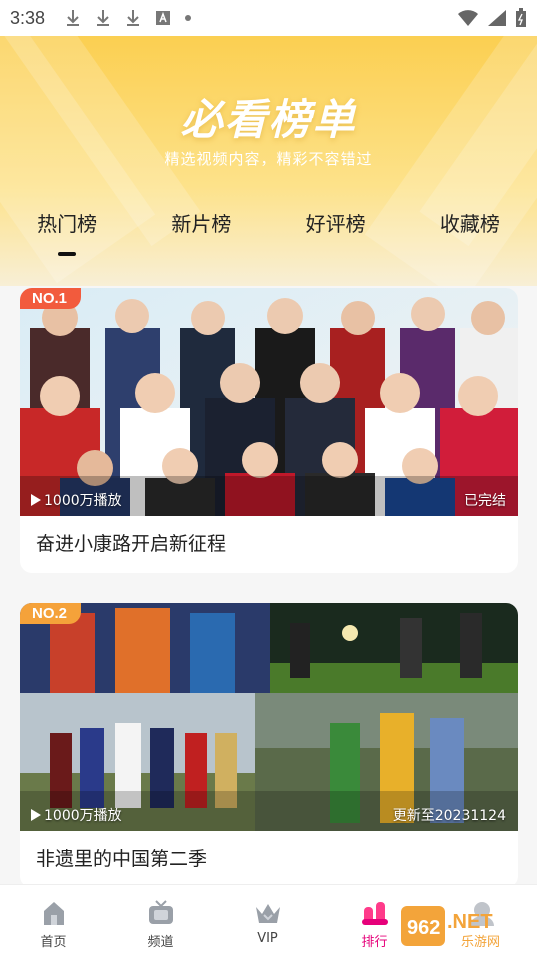 The height and width of the screenshot is (956, 537). What do you see at coordinates (201, 233) in the screenshot?
I see `tab-new: 新片榜` at bounding box center [201, 233].